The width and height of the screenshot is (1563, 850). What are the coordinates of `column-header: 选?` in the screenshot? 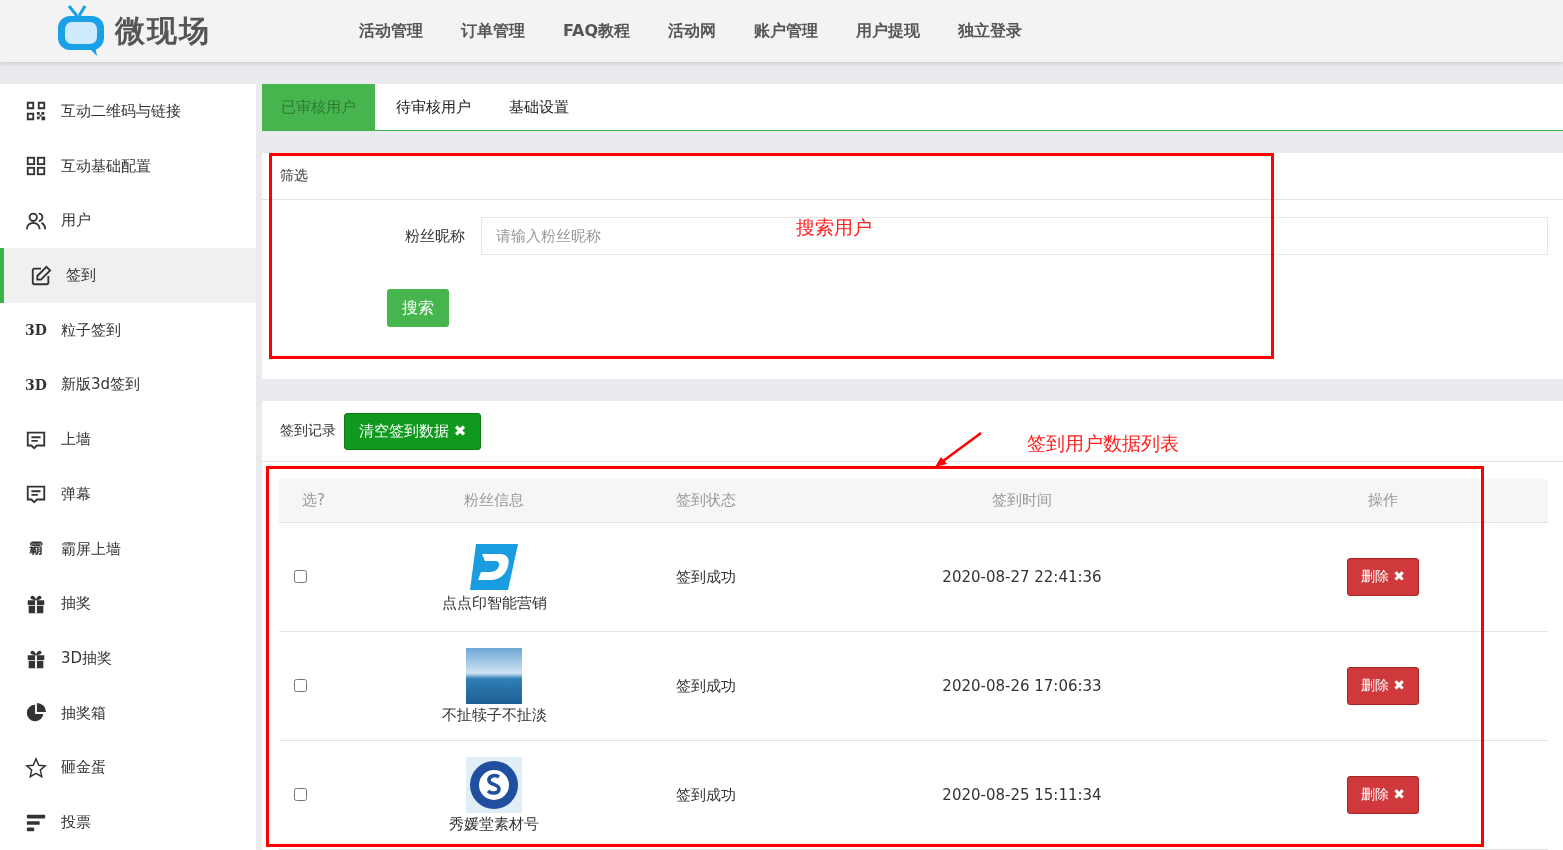 It's located at (313, 500).